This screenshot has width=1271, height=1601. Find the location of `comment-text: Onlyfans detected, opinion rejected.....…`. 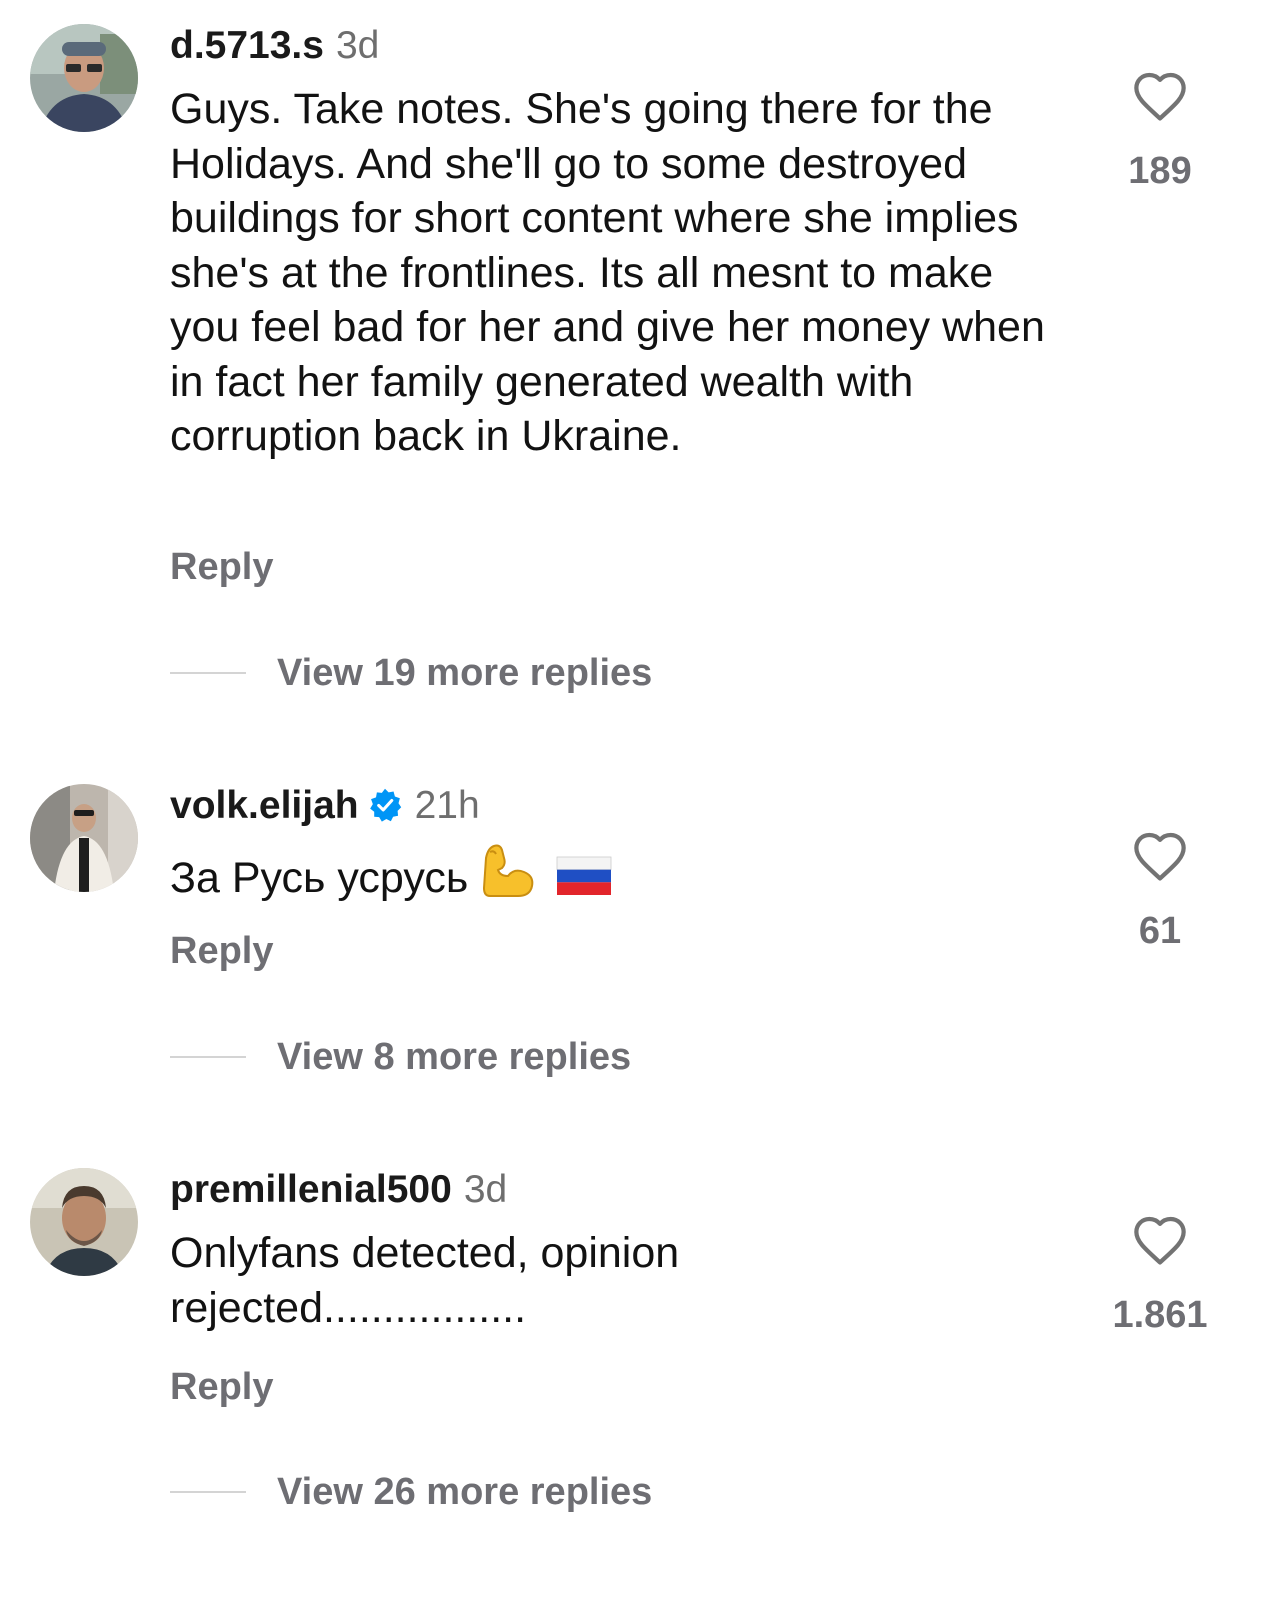

comment-text: Onlyfans detected, opinion rejected.....… is located at coordinates (425, 1280).